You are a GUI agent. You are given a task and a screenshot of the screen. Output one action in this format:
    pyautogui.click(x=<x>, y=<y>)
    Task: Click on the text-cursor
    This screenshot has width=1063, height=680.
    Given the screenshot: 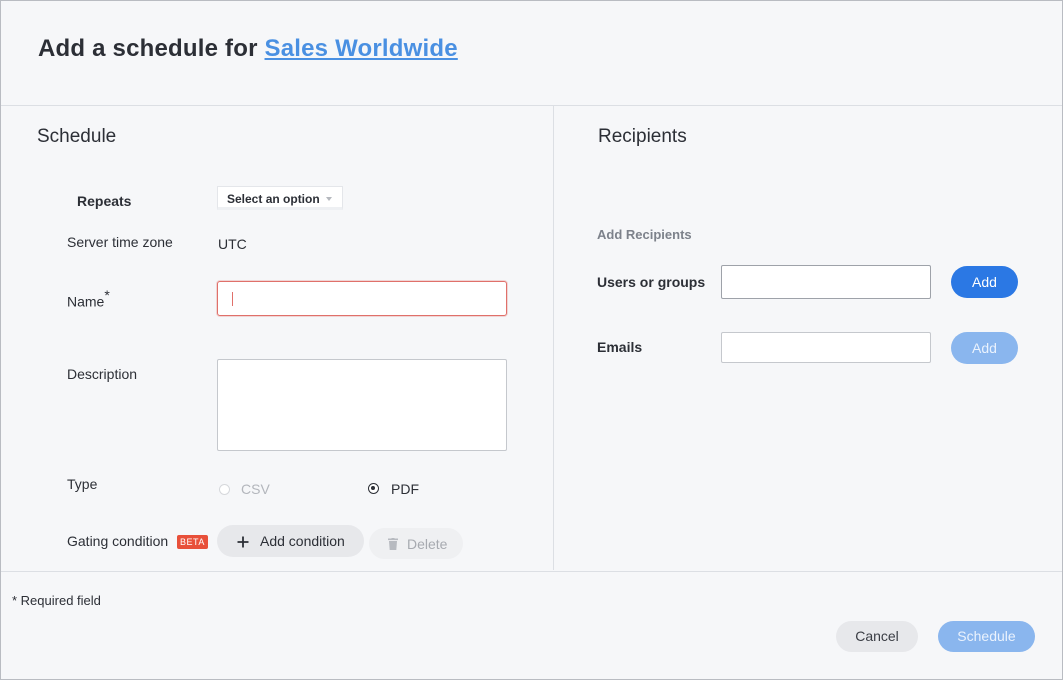 What is the action you would take?
    pyautogui.click(x=232, y=299)
    